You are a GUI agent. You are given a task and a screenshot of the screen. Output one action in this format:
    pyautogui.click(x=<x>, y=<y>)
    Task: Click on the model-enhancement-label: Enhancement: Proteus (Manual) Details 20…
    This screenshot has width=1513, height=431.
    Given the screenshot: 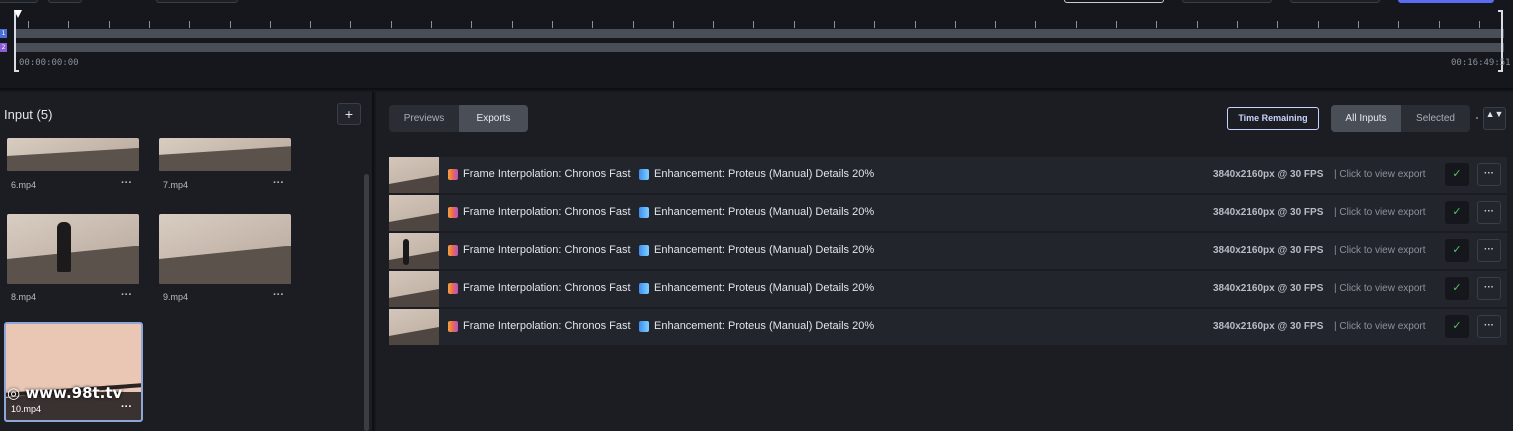 What is the action you would take?
    pyautogui.click(x=764, y=174)
    